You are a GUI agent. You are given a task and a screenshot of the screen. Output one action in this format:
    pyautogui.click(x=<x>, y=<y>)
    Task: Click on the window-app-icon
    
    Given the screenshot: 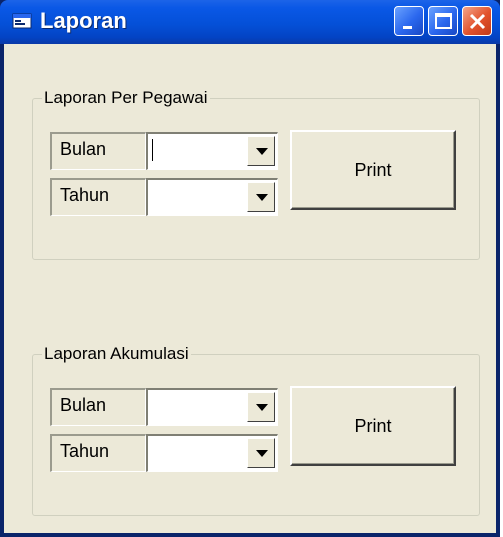 What is the action you would take?
    pyautogui.click(x=22, y=21)
    